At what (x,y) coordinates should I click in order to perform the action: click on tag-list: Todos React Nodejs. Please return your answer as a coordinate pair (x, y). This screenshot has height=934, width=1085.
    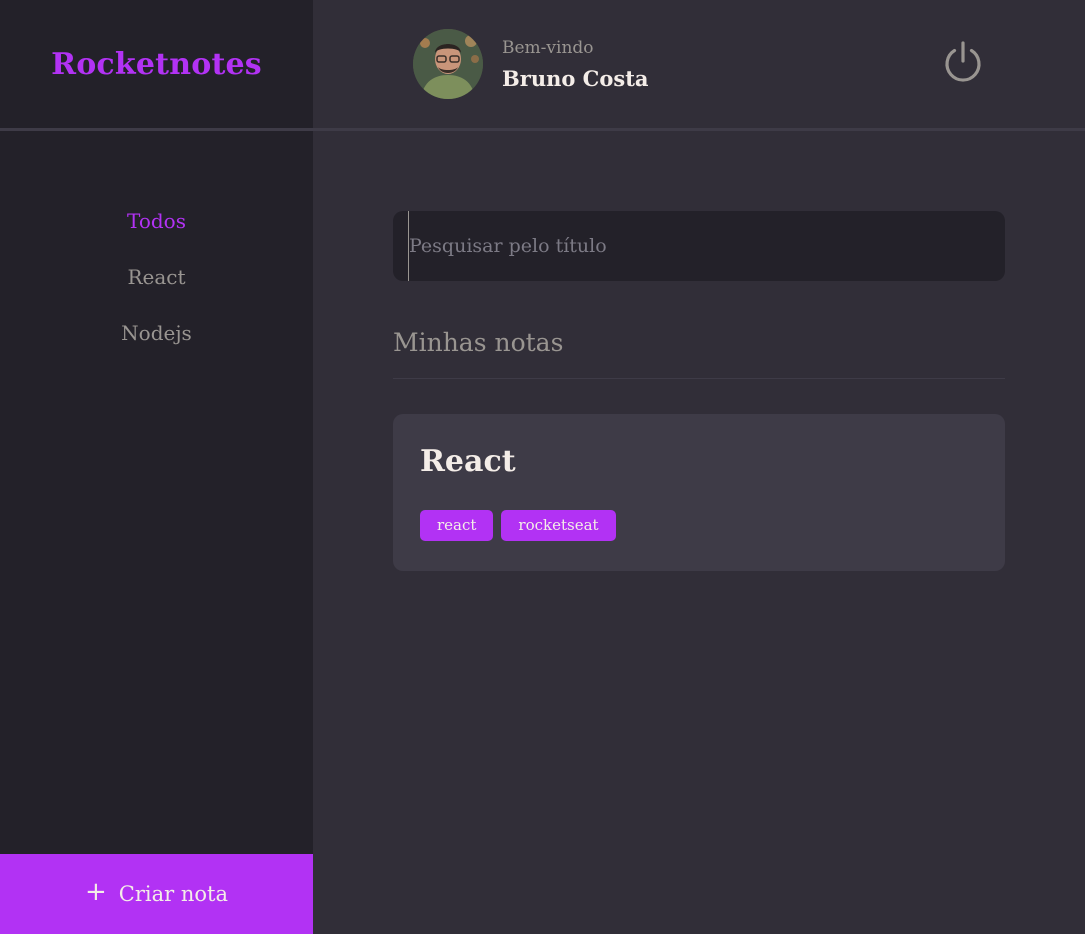
    Looking at the image, I should click on (156, 238).